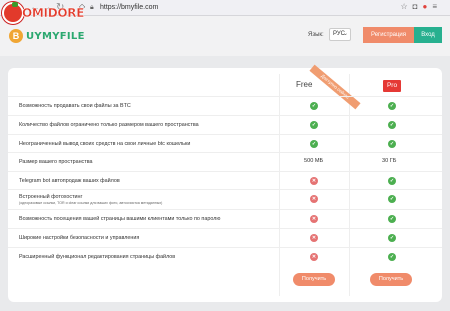 The width and height of the screenshot is (450, 311). I want to click on feature-row: Telegram bot автопродаж ваших файлов, so click(225, 180).